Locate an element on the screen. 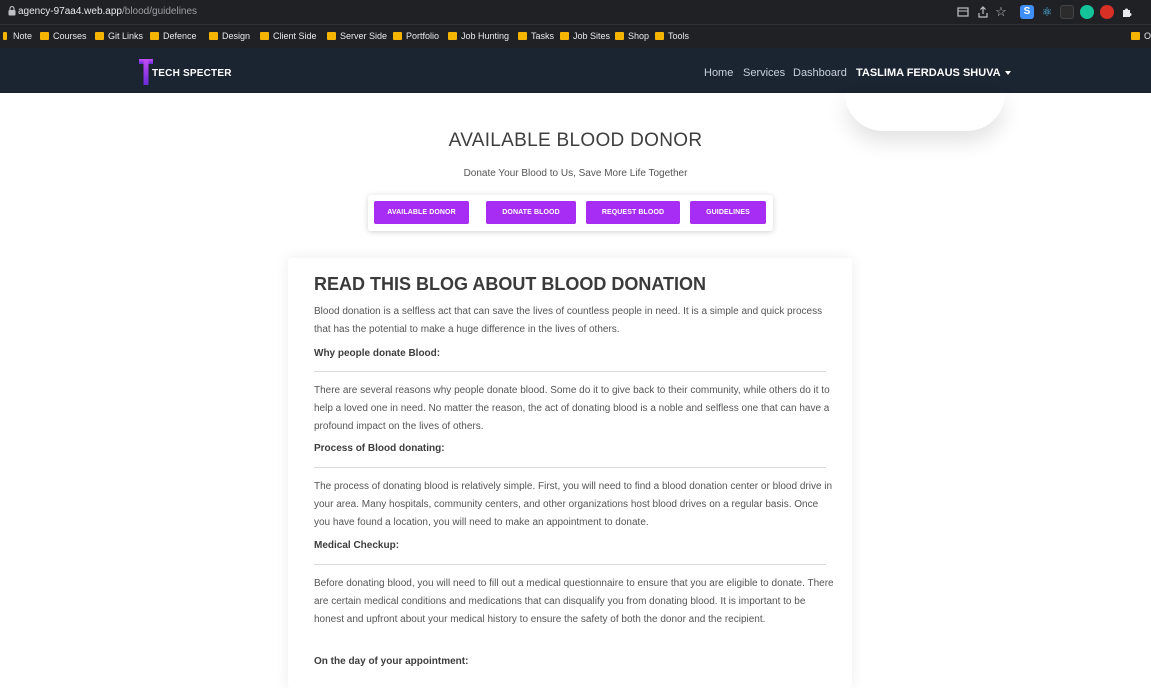  section-heading-medical-checkup: Medical Checkup: is located at coordinates (357, 545).